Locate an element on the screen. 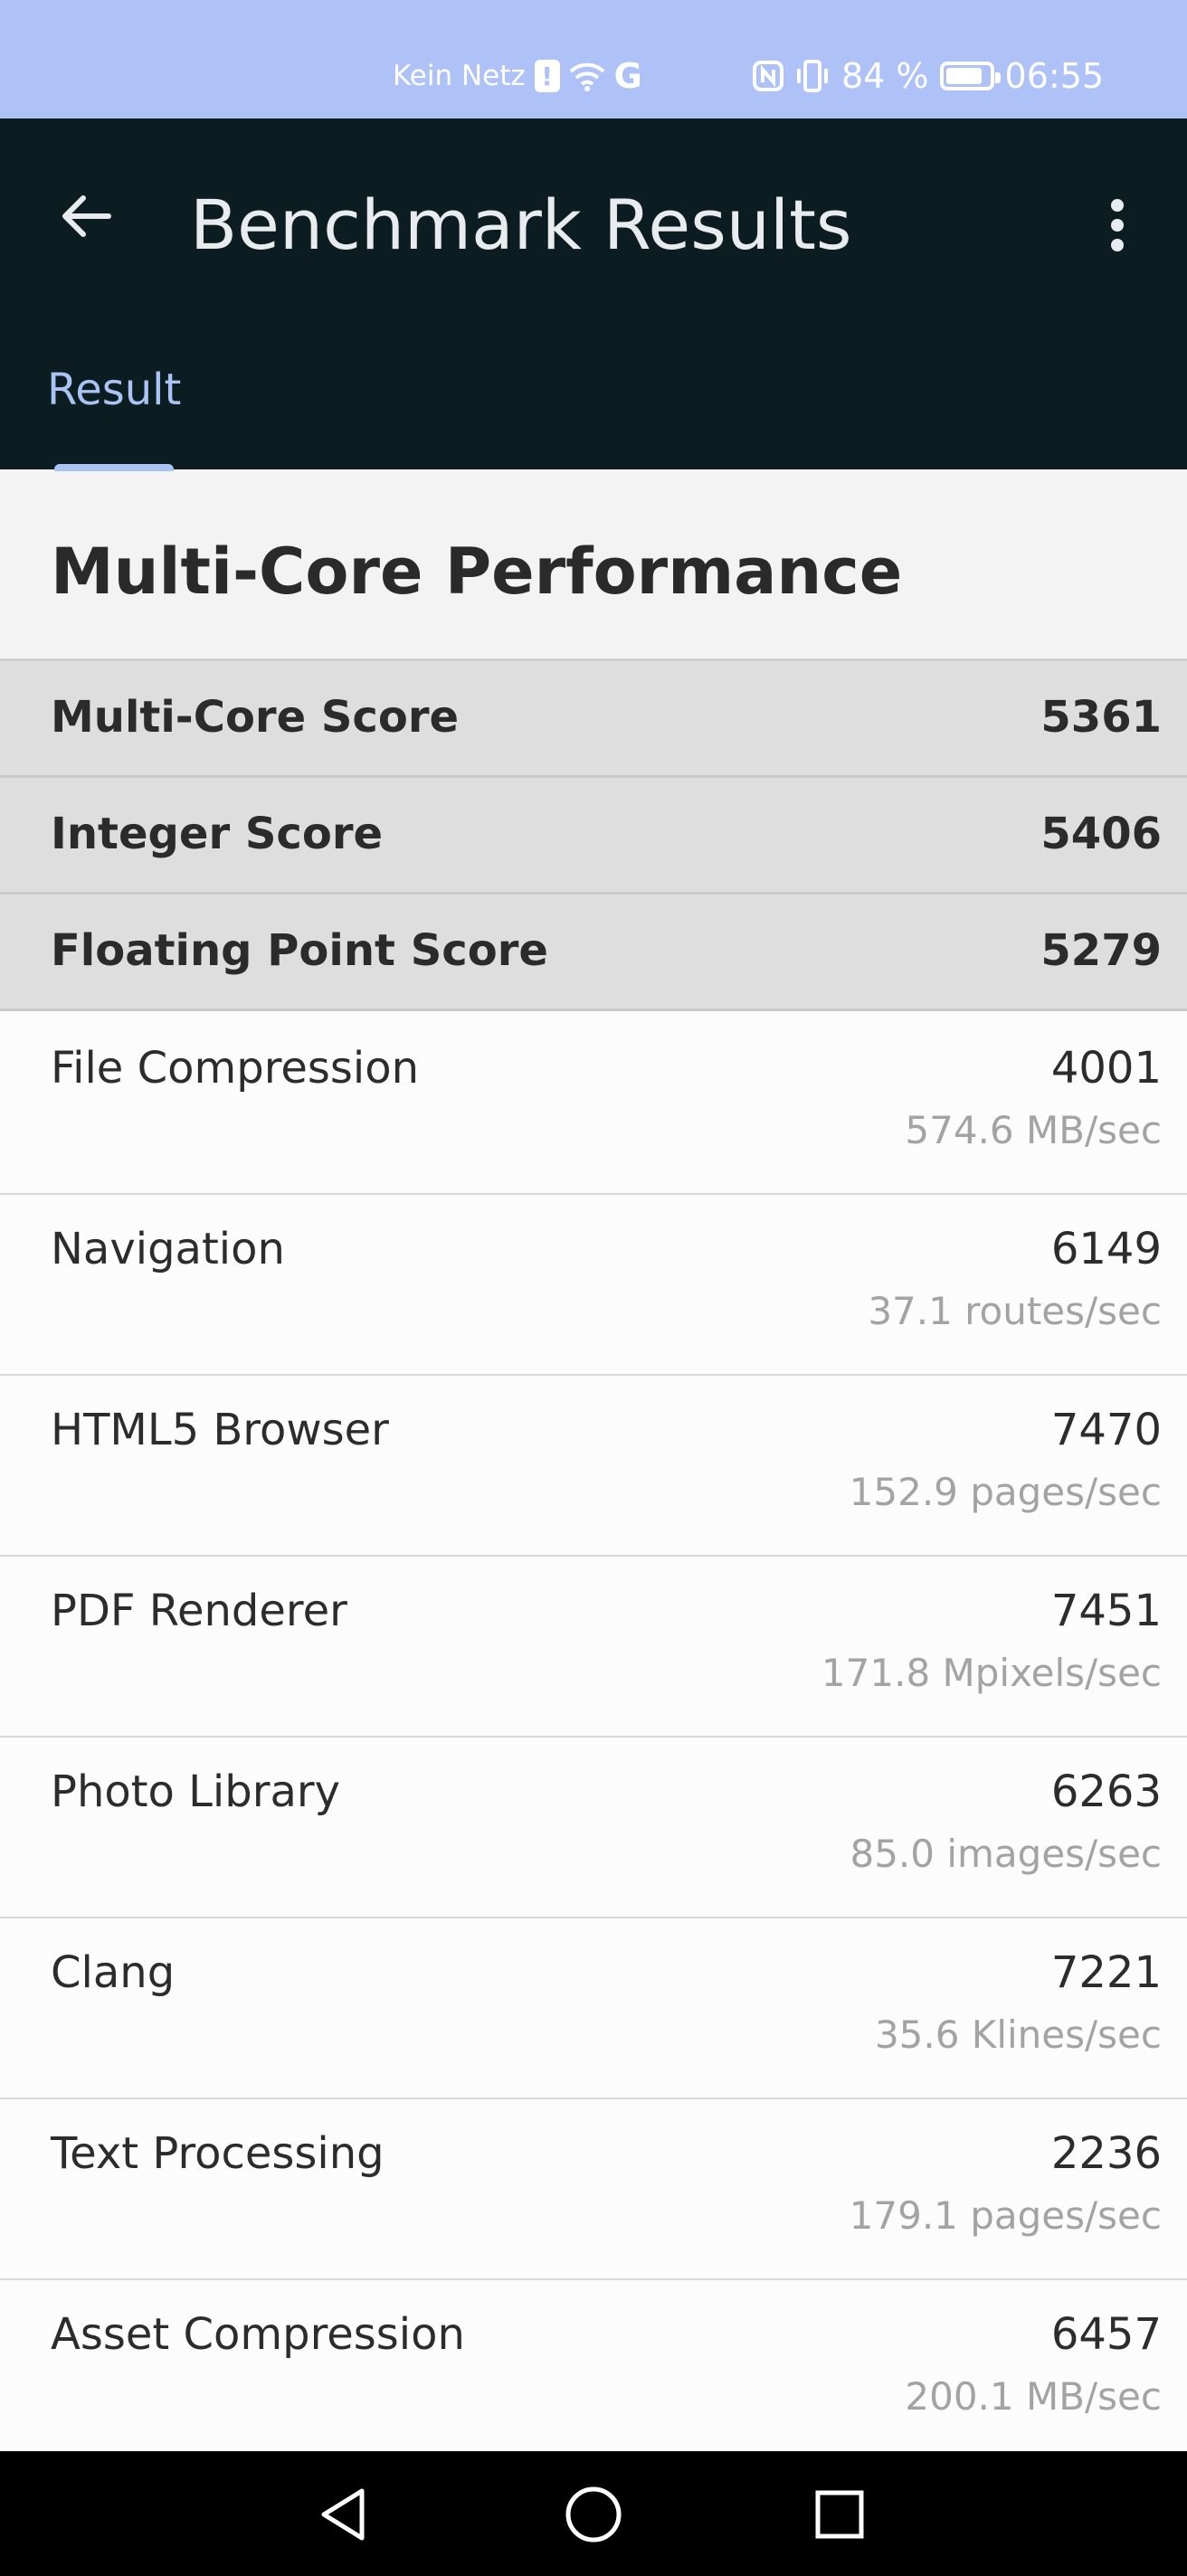  benchmark-score: 7221 is located at coordinates (1106, 1972).